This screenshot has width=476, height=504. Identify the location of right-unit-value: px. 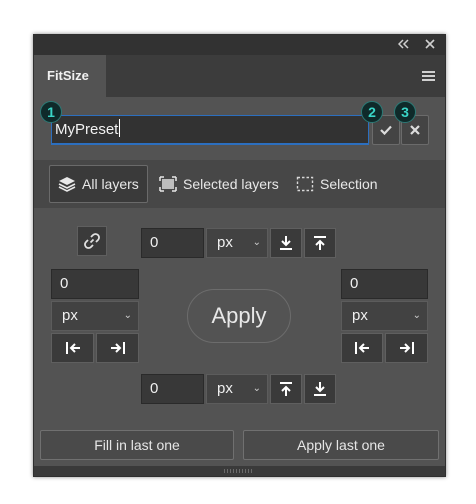
(360, 315).